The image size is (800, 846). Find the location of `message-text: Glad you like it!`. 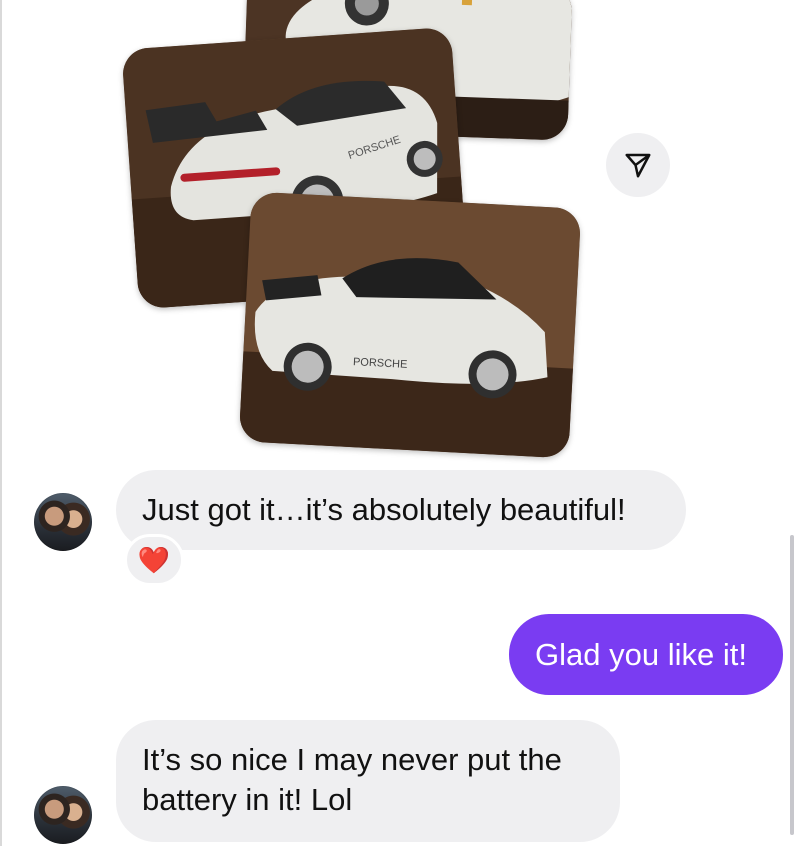

message-text: Glad you like it! is located at coordinates (641, 654).